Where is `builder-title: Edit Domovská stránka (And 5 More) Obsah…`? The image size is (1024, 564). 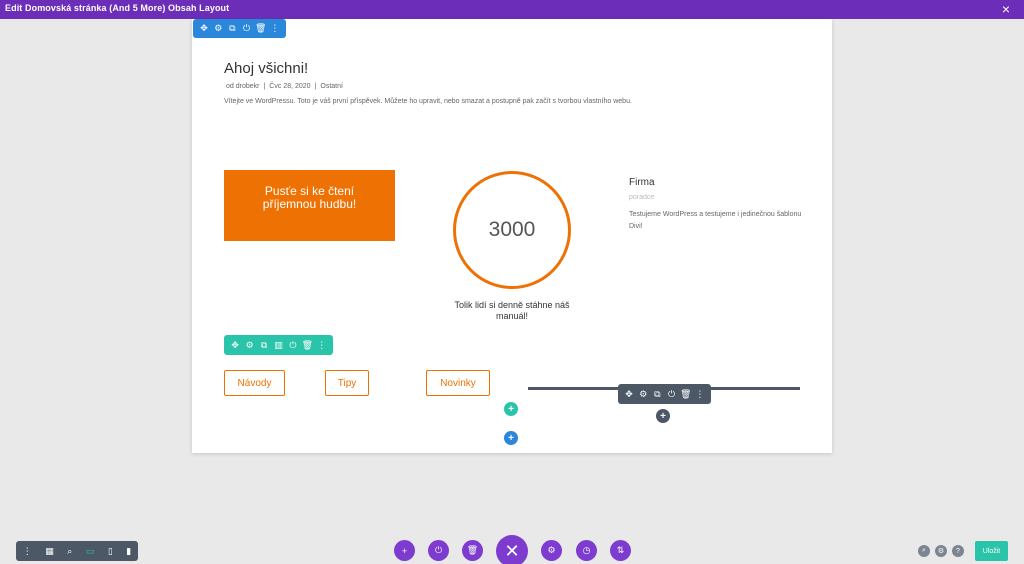
builder-title: Edit Domovská stránka (And 5 More) Obsah… is located at coordinates (117, 8).